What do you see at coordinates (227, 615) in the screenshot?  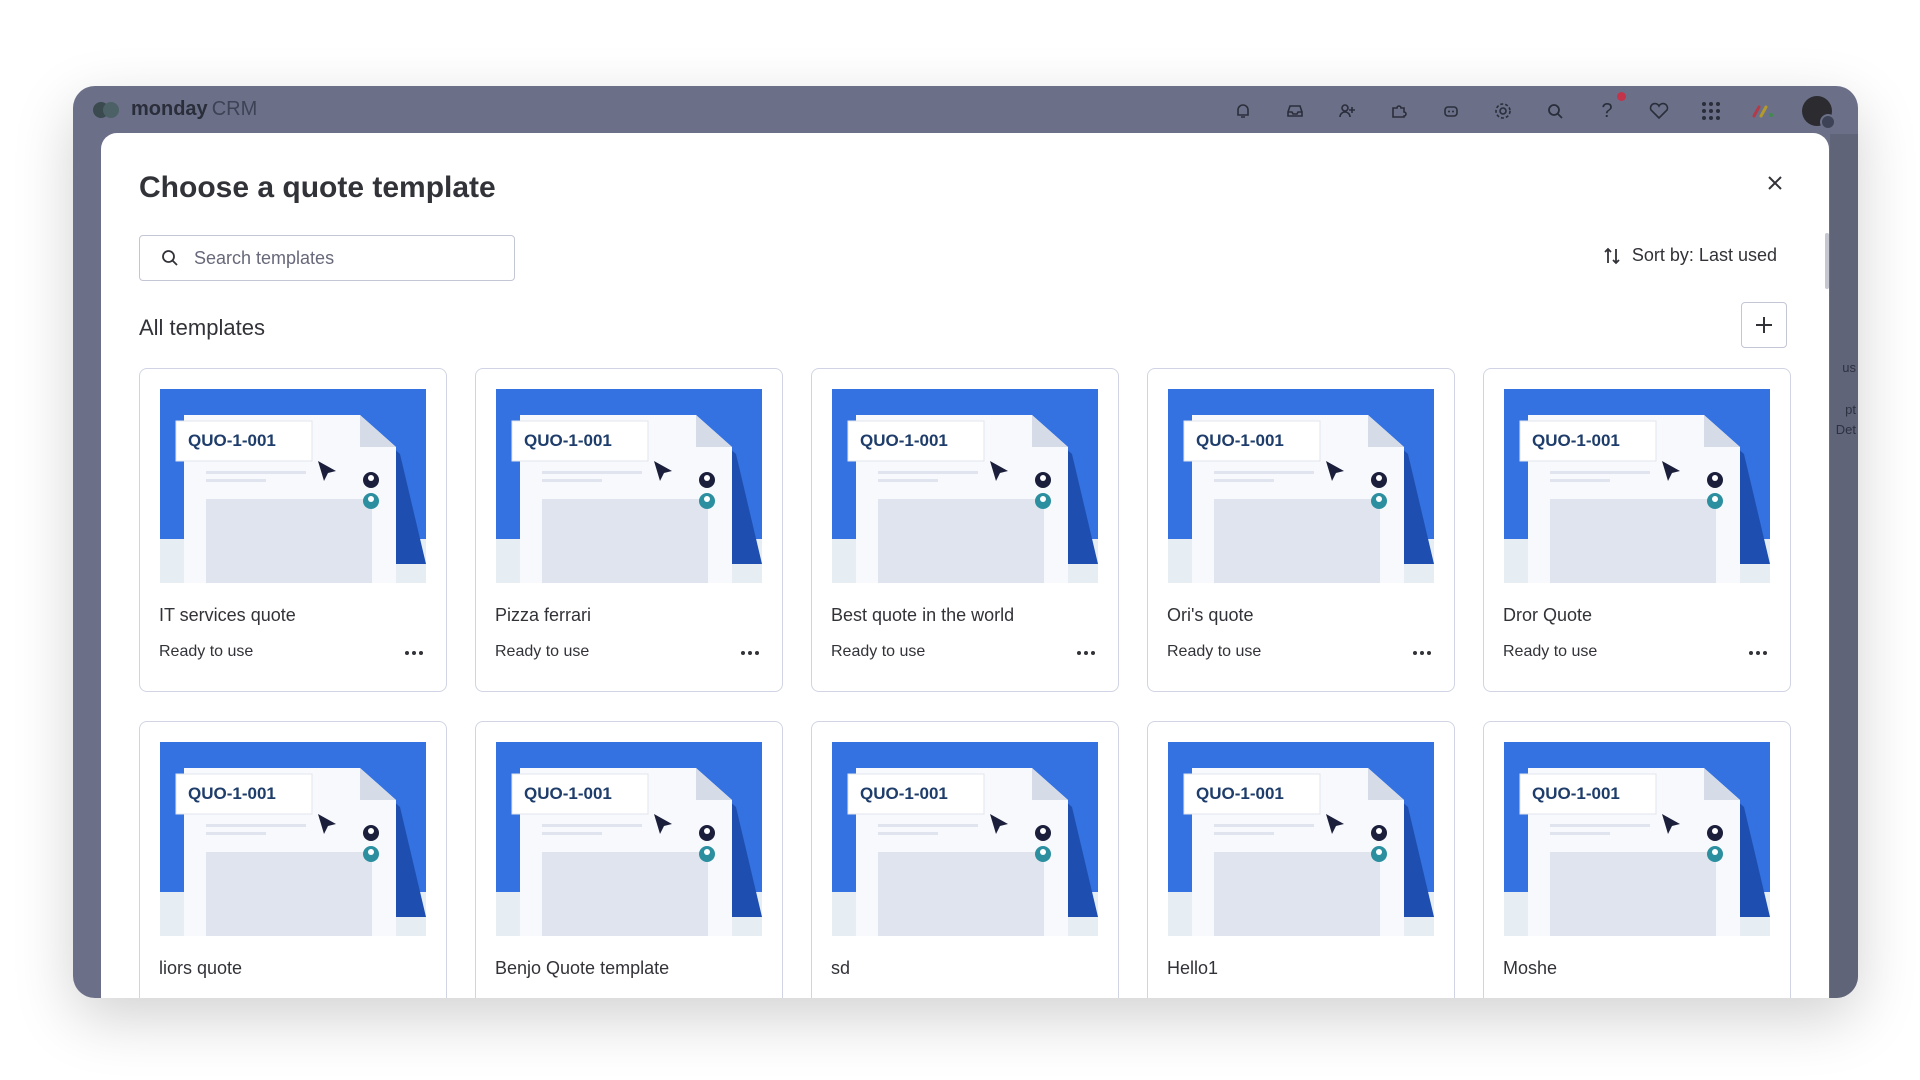 I see `template-name: IT services quote` at bounding box center [227, 615].